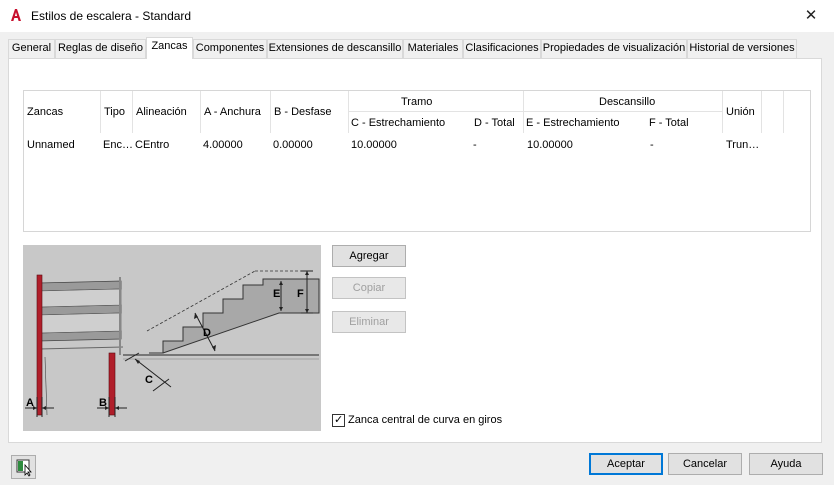 The image size is (834, 485). I want to click on window-title: Estilos de escalera - Standard, so click(111, 16).